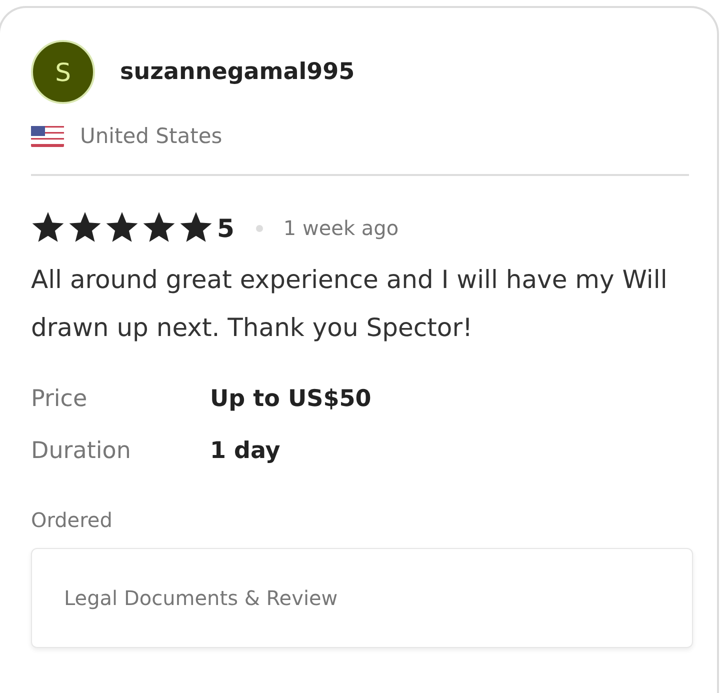 The image size is (721, 693). What do you see at coordinates (47, 136) in the screenshot?
I see `flag-icon` at bounding box center [47, 136].